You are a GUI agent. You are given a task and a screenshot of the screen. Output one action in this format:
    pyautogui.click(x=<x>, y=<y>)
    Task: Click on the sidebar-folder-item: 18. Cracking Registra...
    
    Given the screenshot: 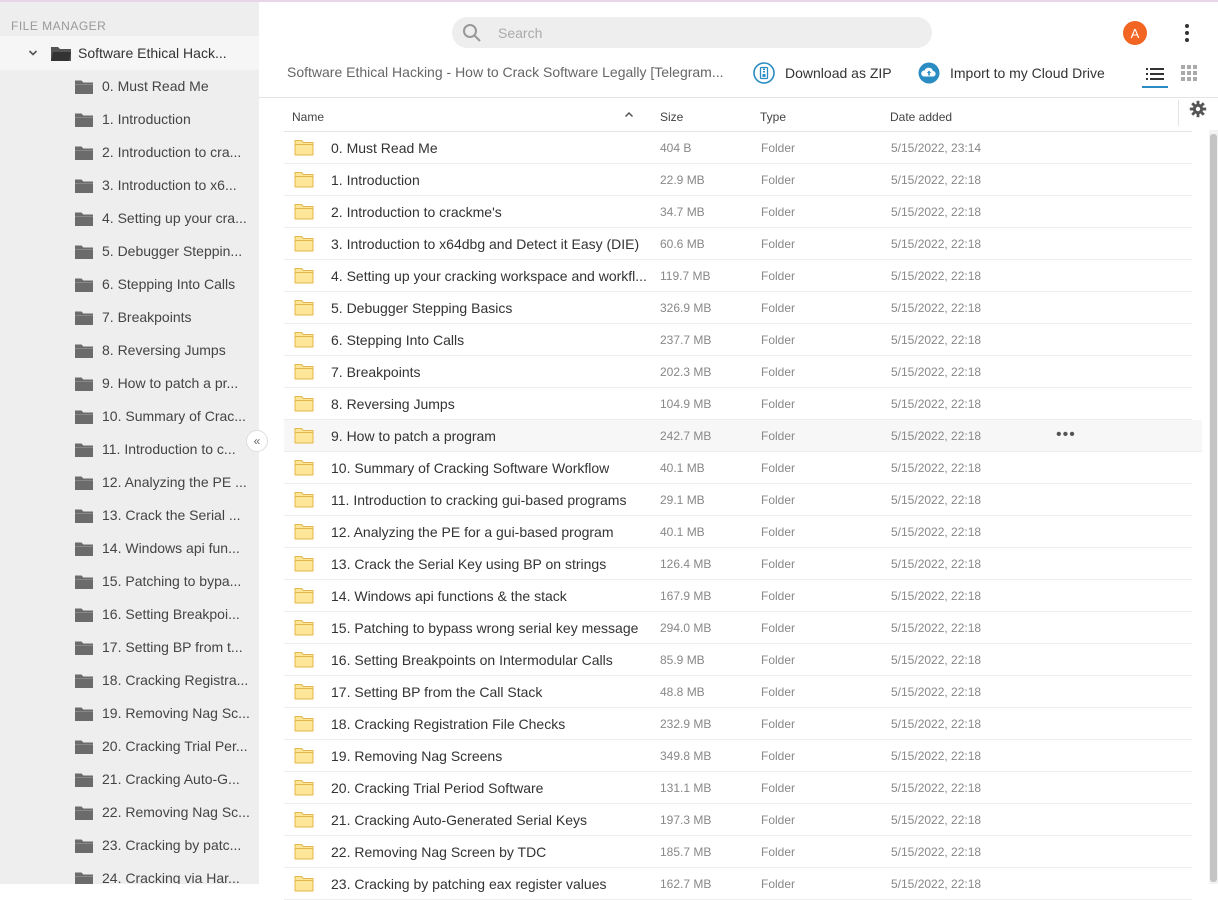 What is the action you would take?
    pyautogui.click(x=129, y=680)
    